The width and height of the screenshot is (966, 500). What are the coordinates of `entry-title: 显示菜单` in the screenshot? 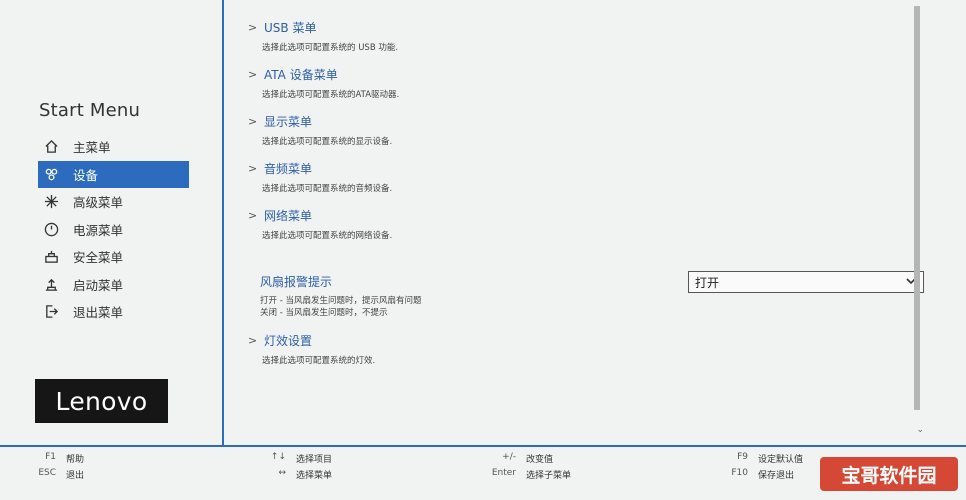 It's located at (288, 122).